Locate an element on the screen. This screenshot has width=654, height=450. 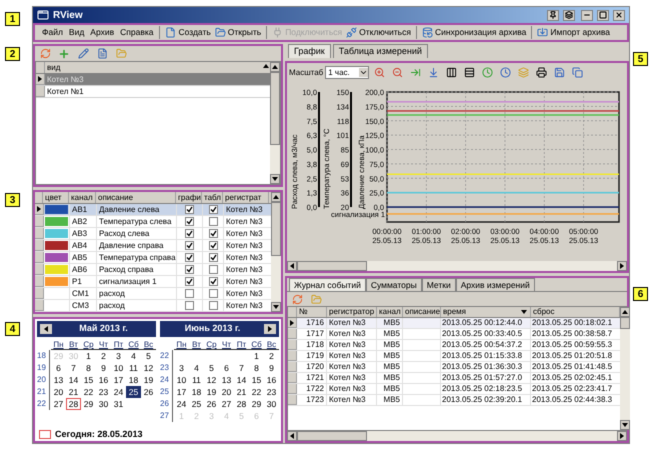
calendar-day: 30 is located at coordinates (103, 404).